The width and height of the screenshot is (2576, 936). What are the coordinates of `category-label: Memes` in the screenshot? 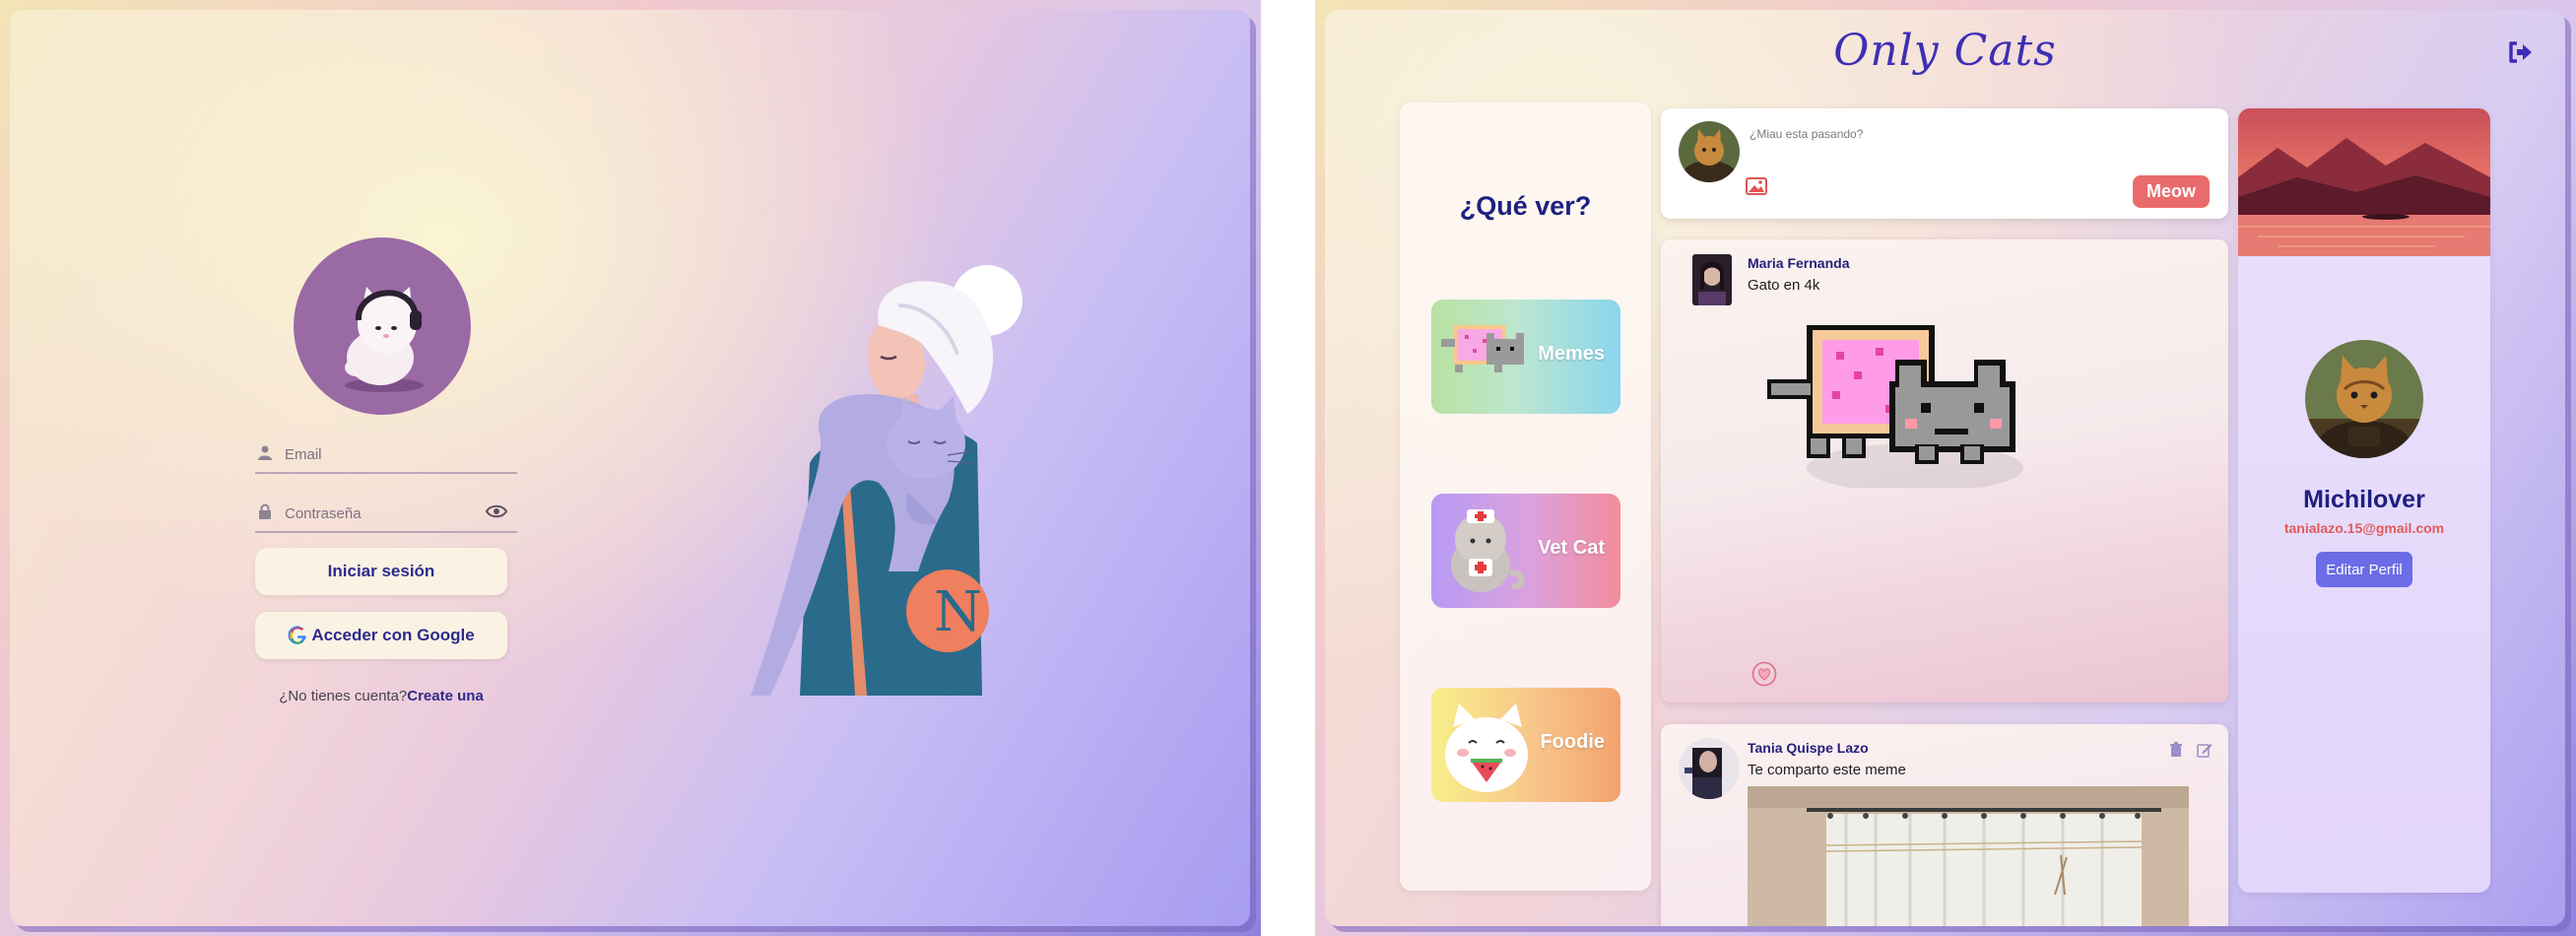 It's located at (1572, 354).